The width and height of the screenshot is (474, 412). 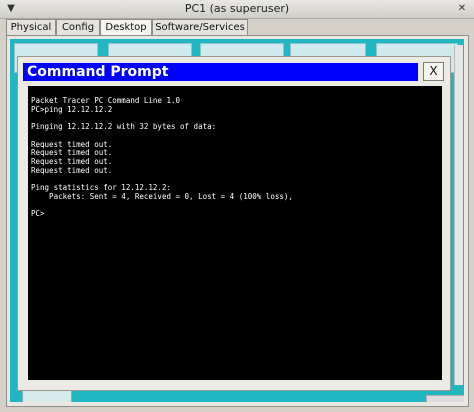 What do you see at coordinates (462, 8) in the screenshot?
I see `window-close-icon: ✕` at bounding box center [462, 8].